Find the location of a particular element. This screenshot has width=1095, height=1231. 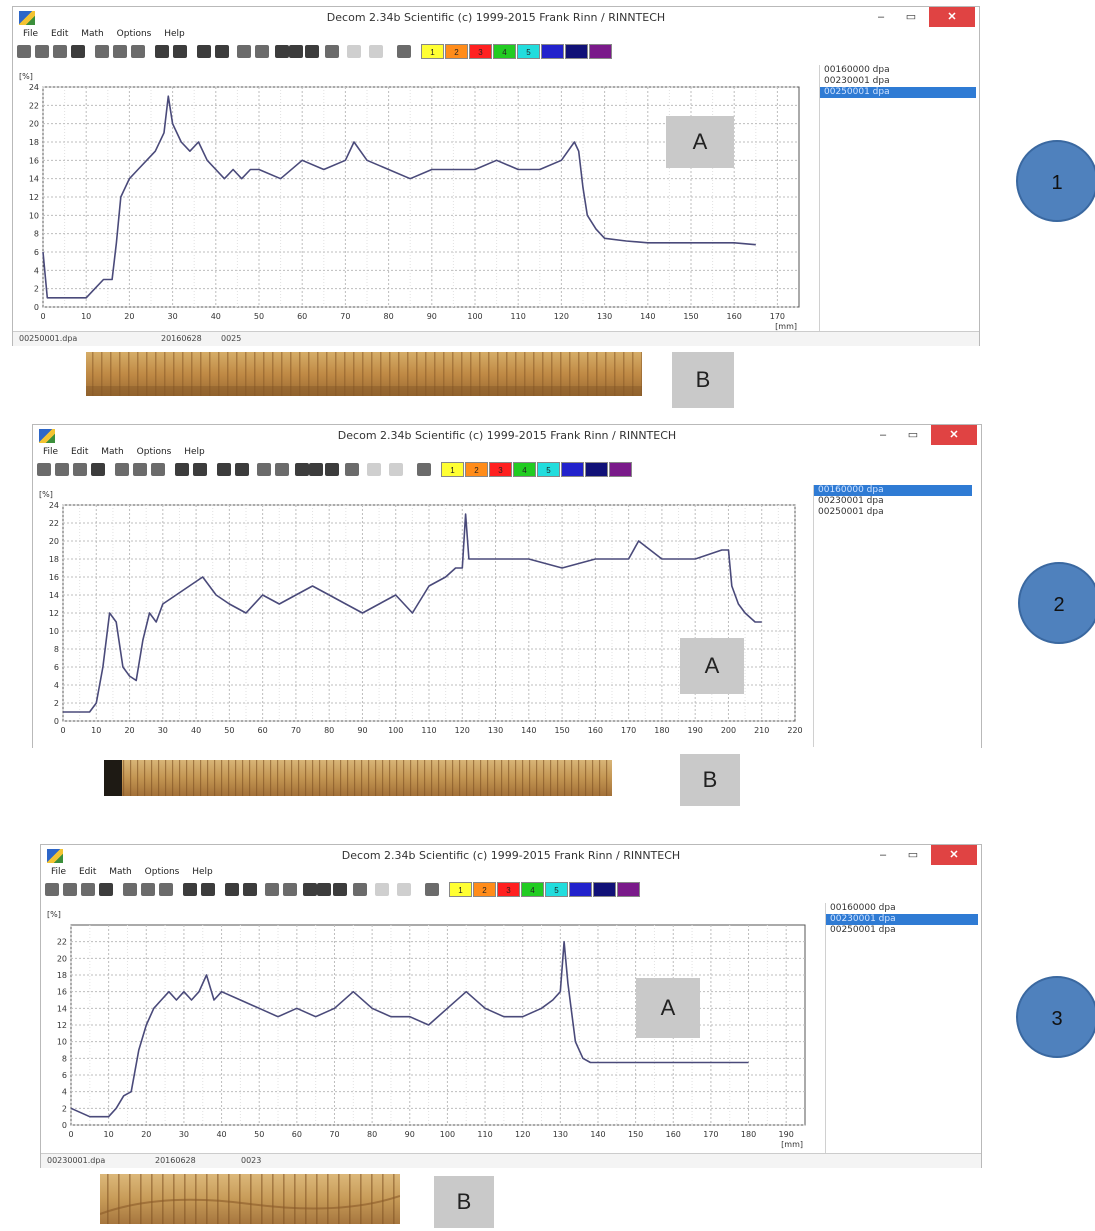

file-list-item: 00160000 dpa is located at coordinates (893, 490).